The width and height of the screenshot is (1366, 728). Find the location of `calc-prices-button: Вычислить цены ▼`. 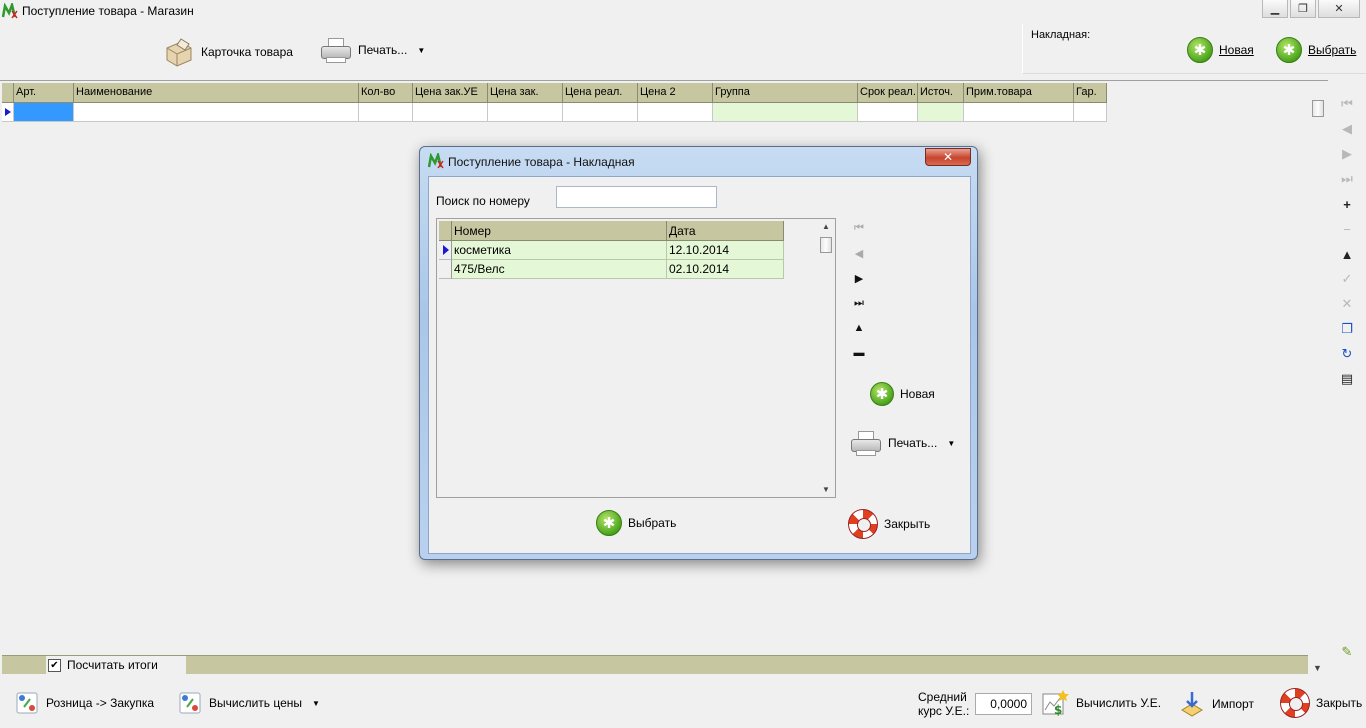

calc-prices-button: Вычислить цены ▼ is located at coordinates (248, 703).